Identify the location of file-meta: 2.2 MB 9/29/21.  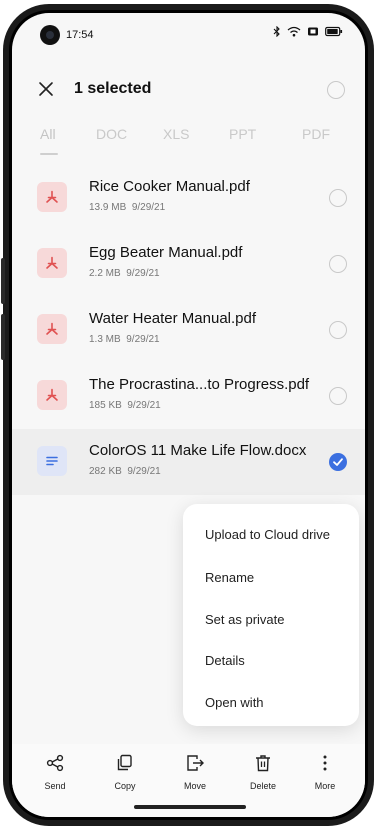
(124, 273).